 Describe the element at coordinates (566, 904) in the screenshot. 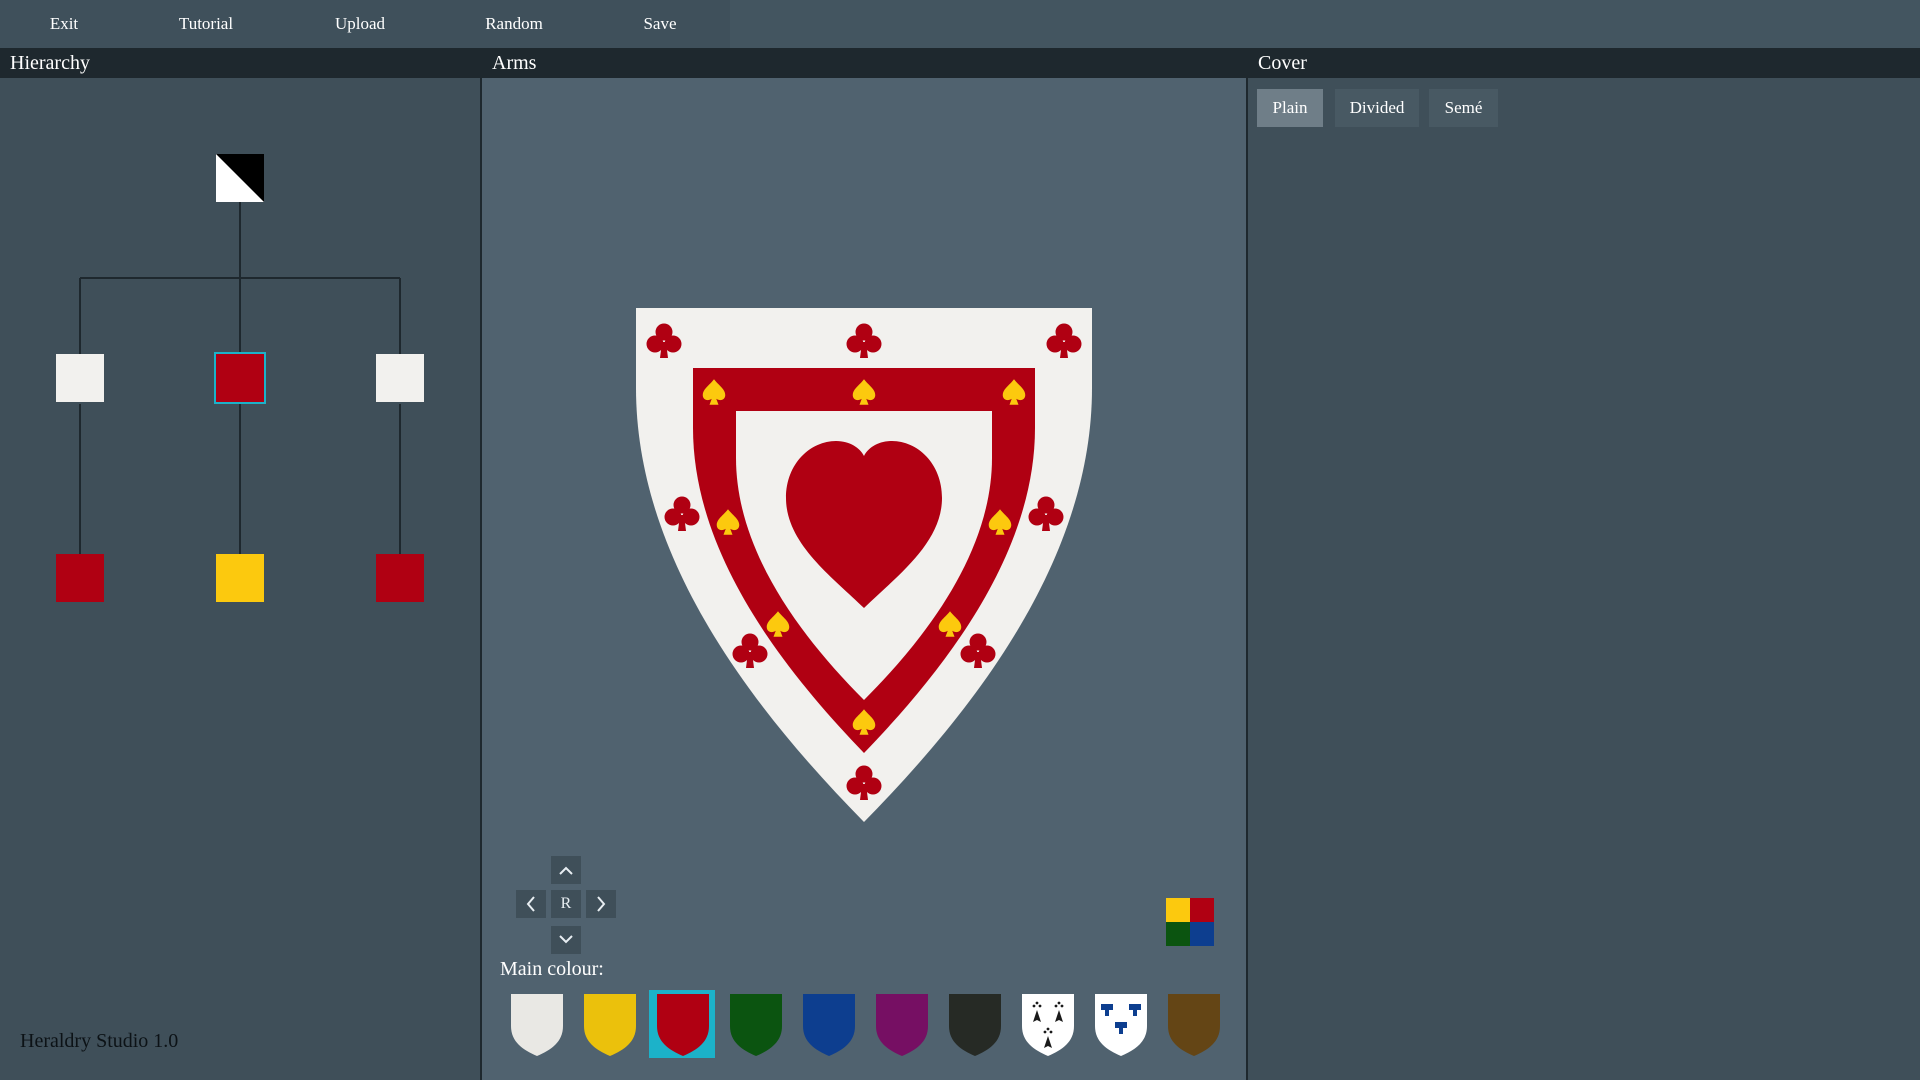

I see `reset-position-button: R` at that location.